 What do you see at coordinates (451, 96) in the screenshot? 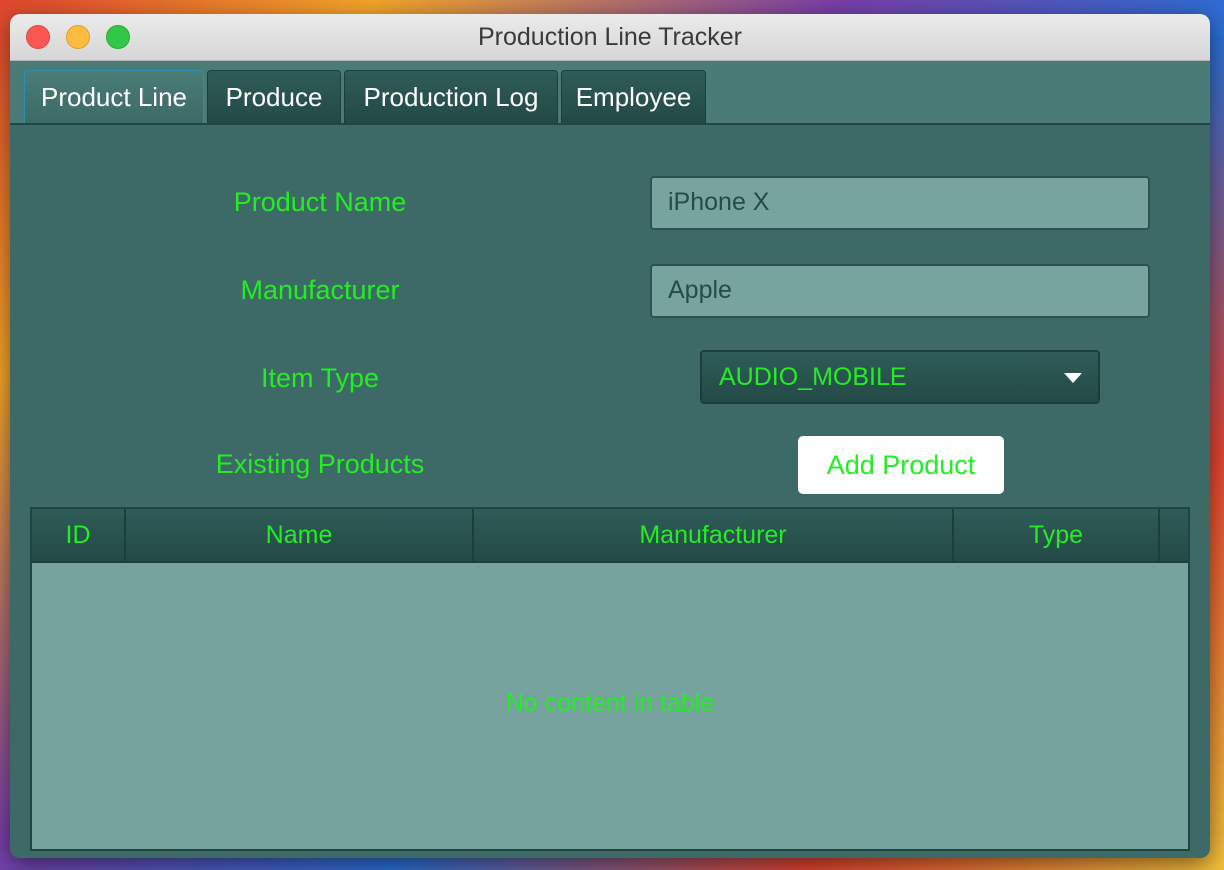
I see `tab-production-log: Production Log` at bounding box center [451, 96].